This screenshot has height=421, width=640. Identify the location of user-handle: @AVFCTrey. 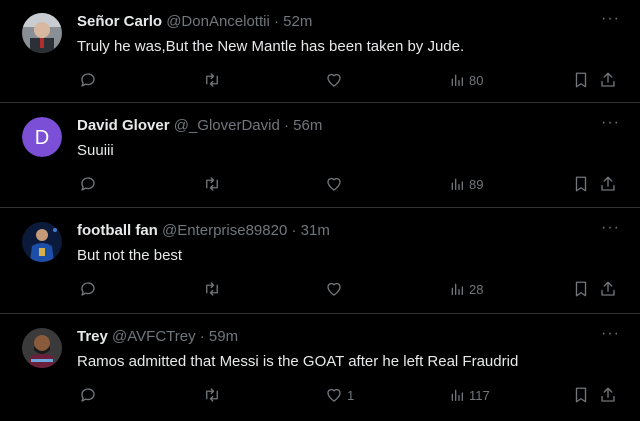
(154, 336).